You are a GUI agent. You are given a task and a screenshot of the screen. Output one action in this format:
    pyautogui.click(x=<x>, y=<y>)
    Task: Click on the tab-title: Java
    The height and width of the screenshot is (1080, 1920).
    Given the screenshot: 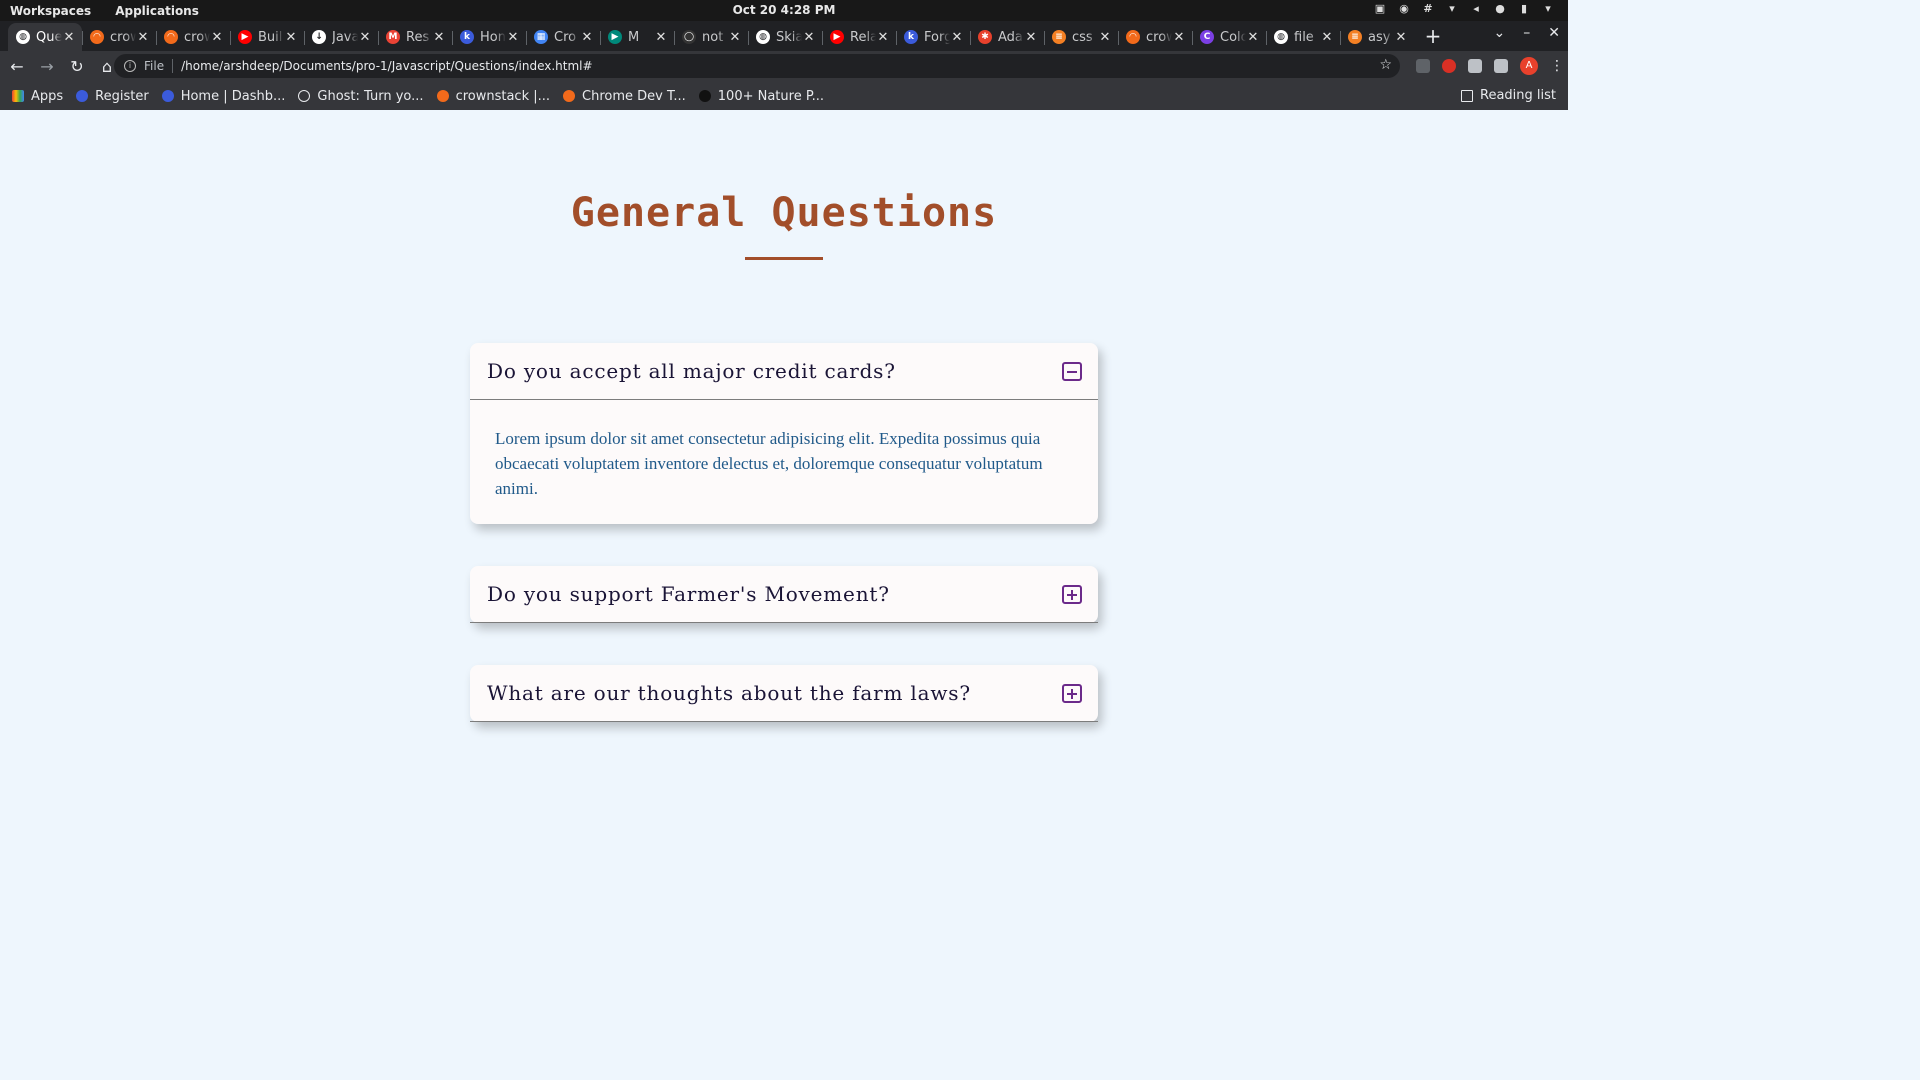 What is the action you would take?
    pyautogui.click(x=345, y=37)
    